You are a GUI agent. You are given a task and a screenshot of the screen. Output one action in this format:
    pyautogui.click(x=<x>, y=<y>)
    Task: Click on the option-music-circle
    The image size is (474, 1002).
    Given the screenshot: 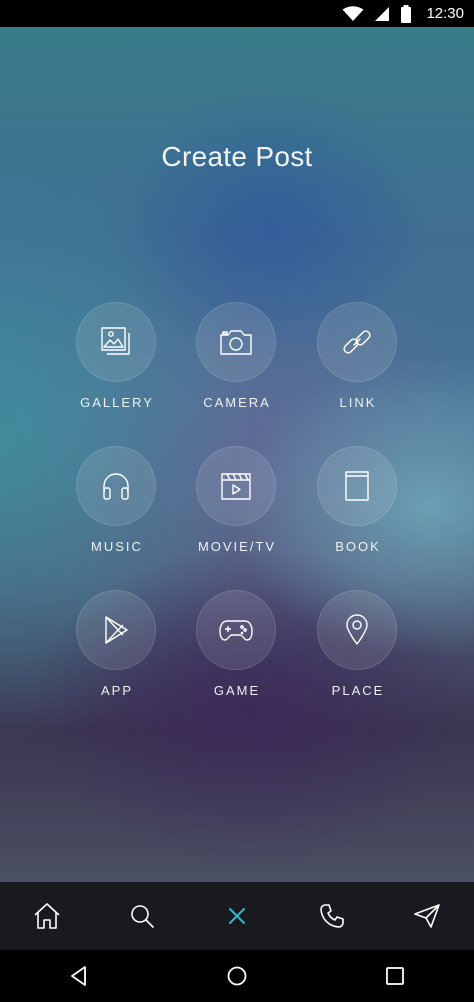 What is the action you would take?
    pyautogui.click(x=116, y=486)
    